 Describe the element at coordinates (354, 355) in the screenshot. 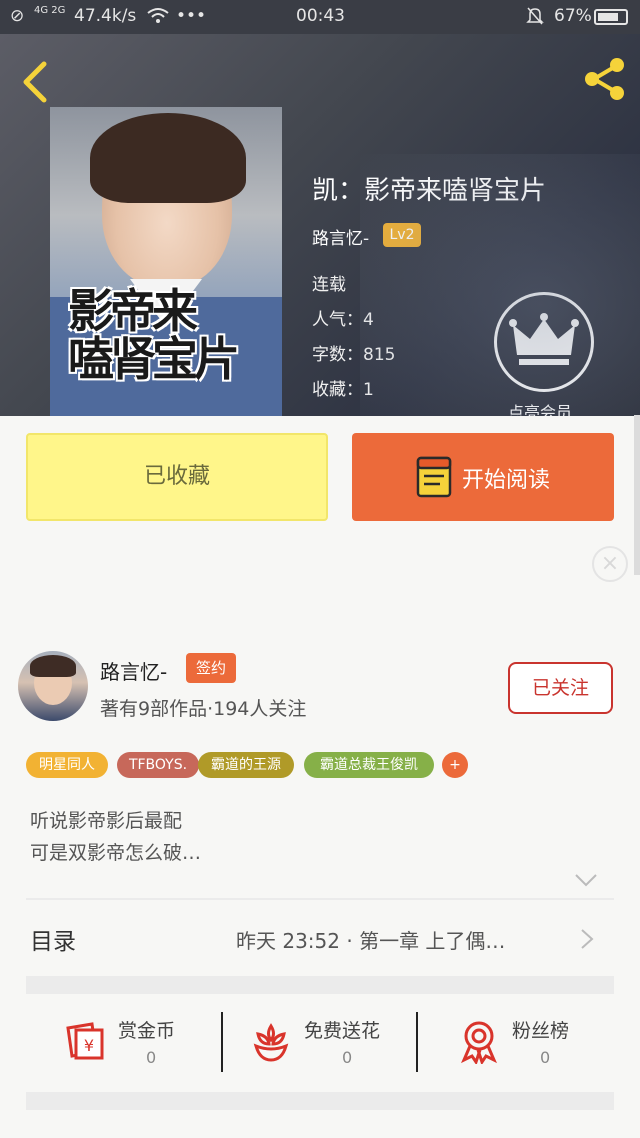

I see `book-word-count: 字数：815` at that location.